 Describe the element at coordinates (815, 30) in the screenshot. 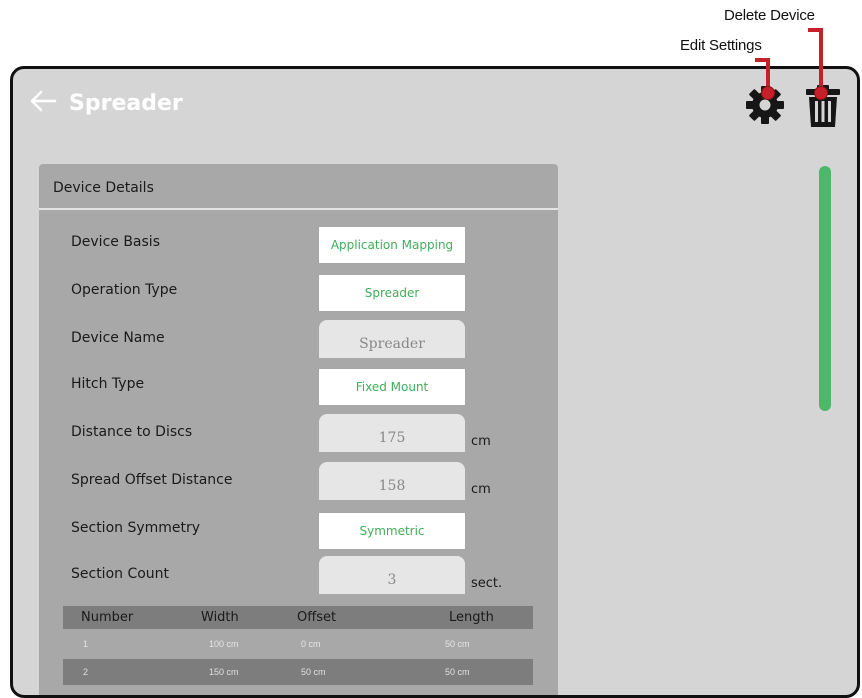

I see `delete-device-callout-line-h` at that location.